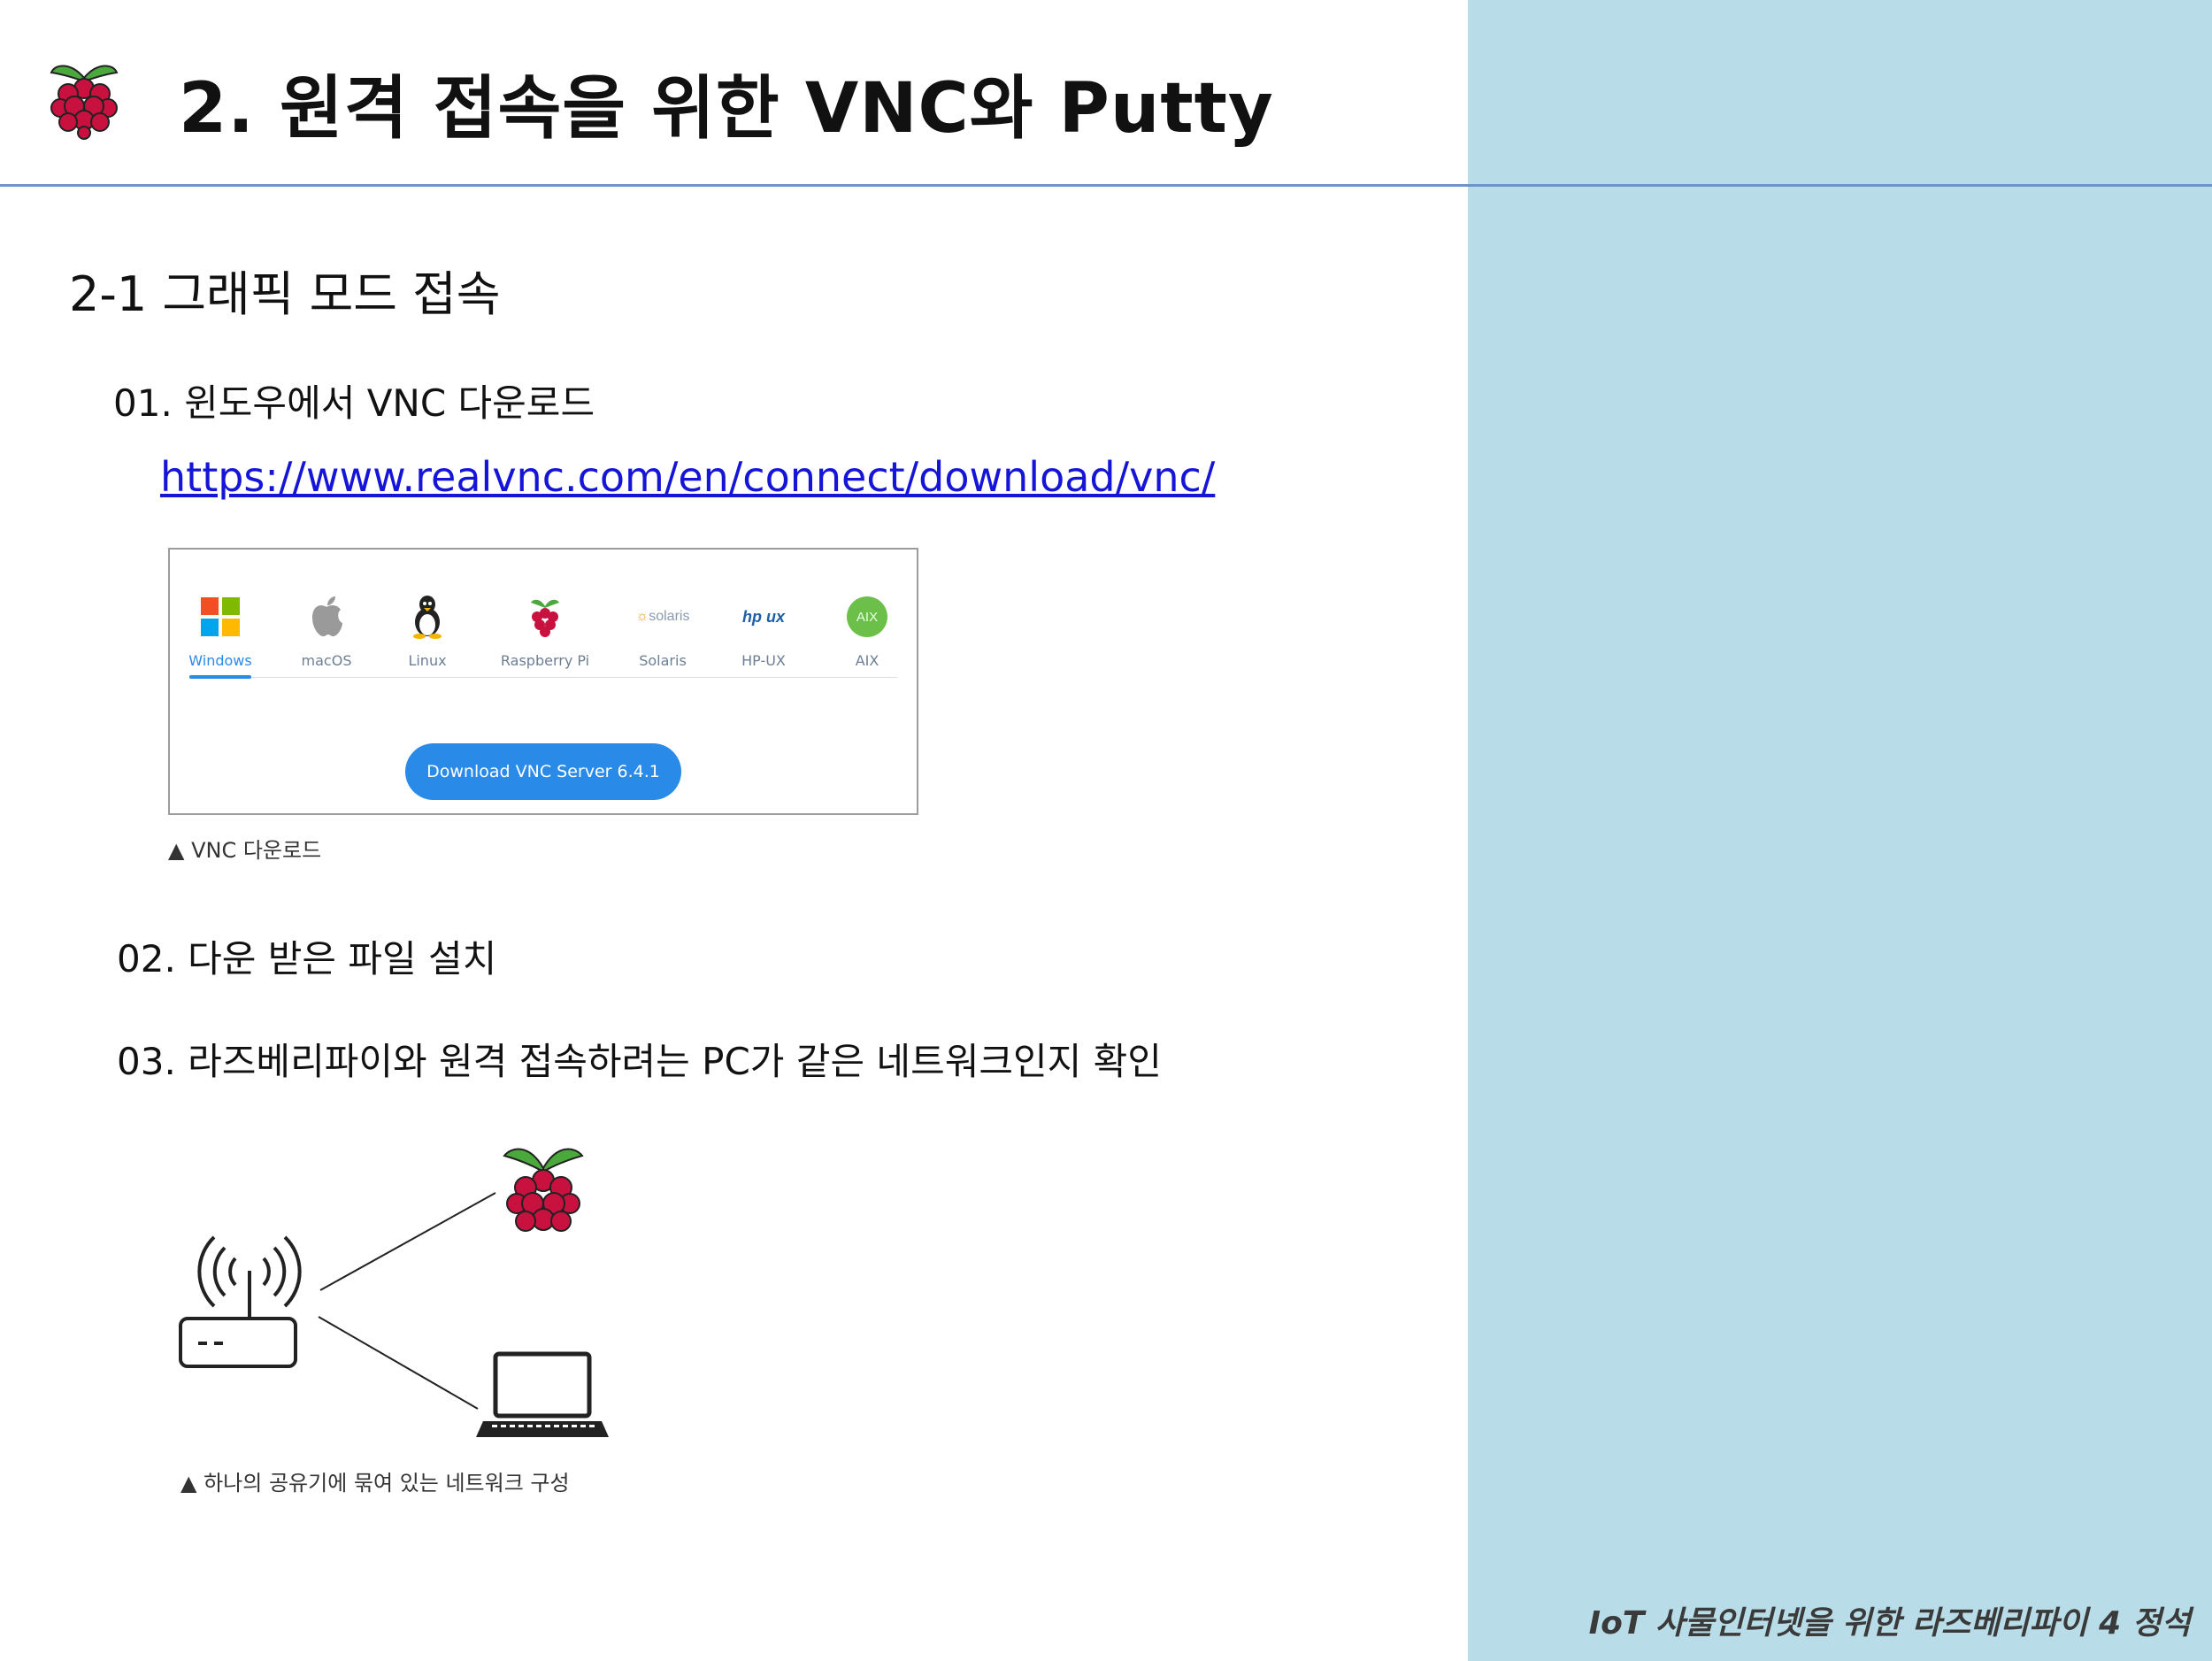 This screenshot has width=2212, height=1661. What do you see at coordinates (327, 660) in the screenshot?
I see `platform-label: macOS` at bounding box center [327, 660].